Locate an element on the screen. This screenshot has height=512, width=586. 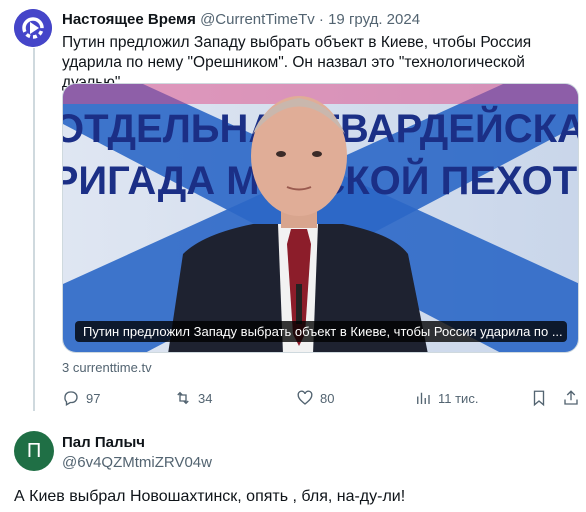
author-handle: @CurrentTimeTv is located at coordinates (257, 19).